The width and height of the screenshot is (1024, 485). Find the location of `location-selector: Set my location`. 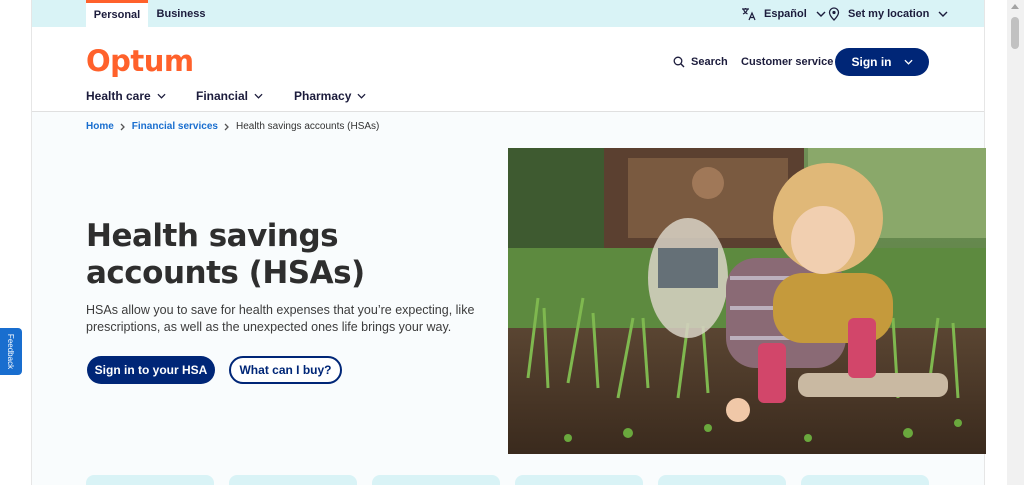

location-selector: Set my location is located at coordinates (888, 13).